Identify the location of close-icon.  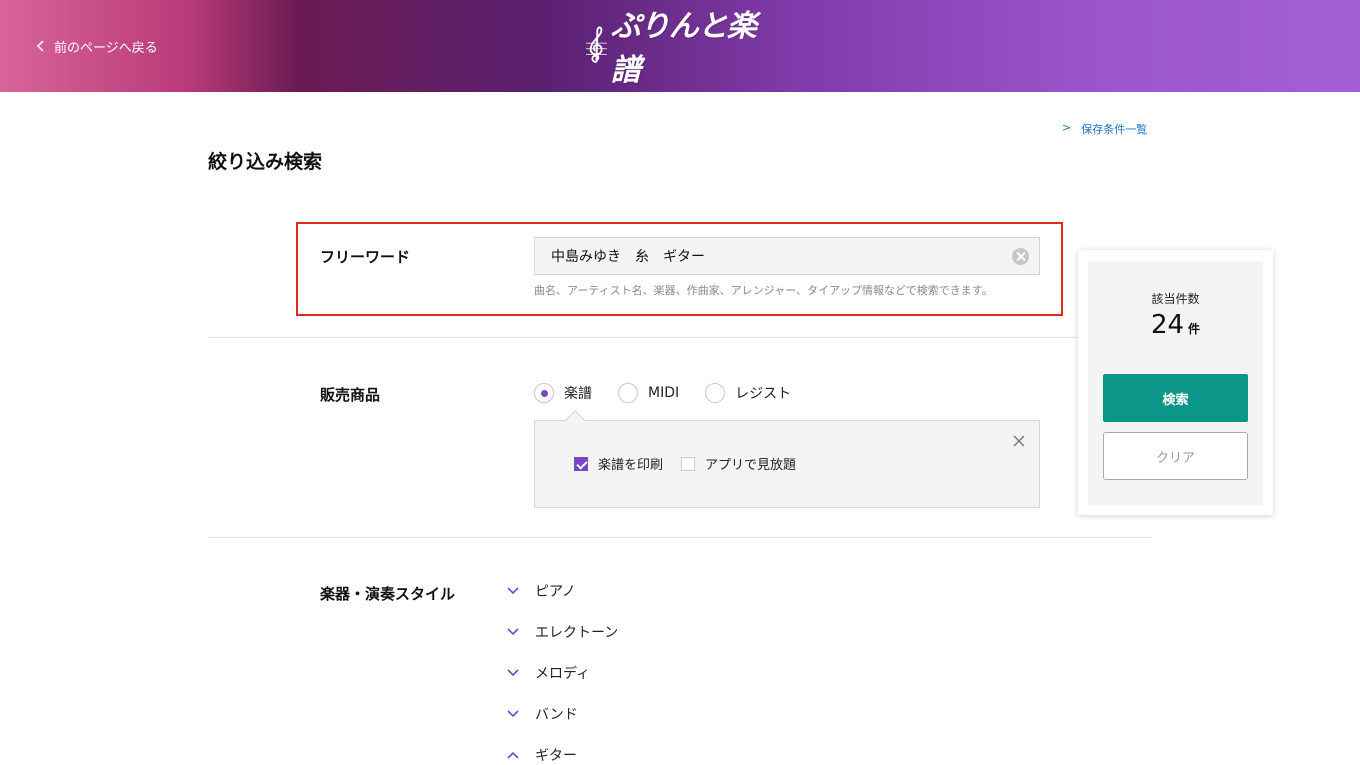
(1019, 441).